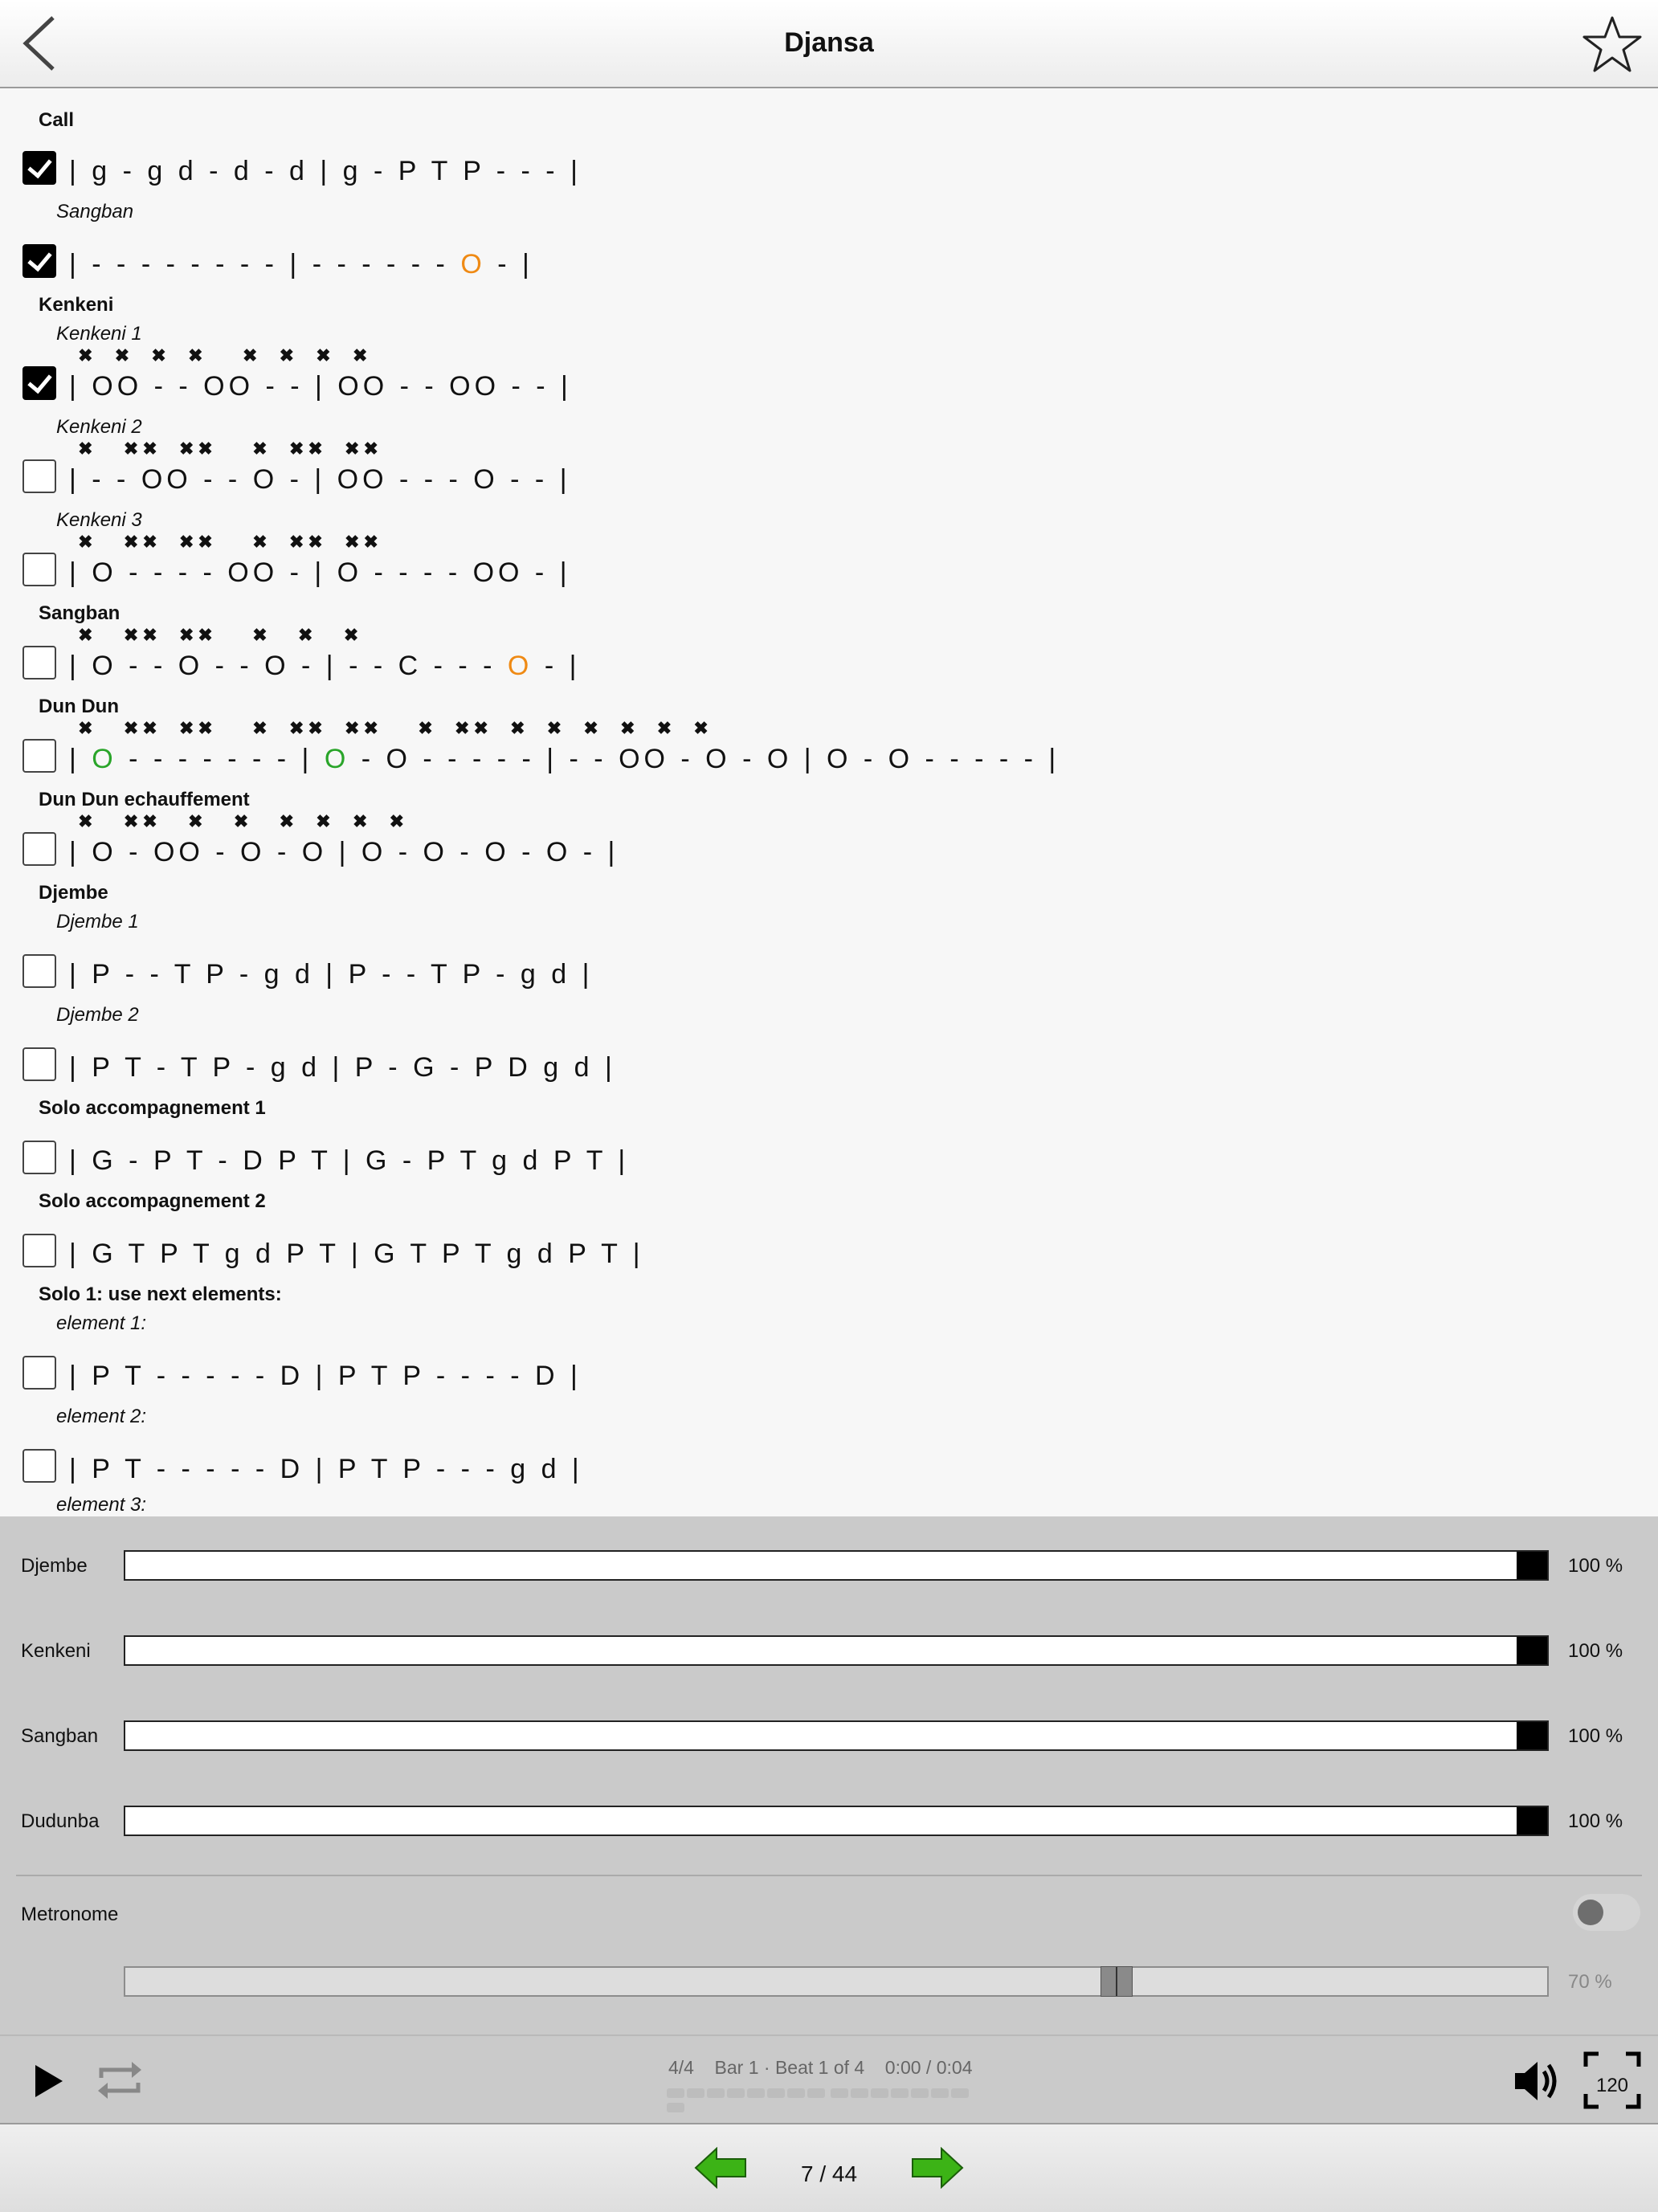  What do you see at coordinates (829, 1481) in the screenshot?
I see `pattern-row-element-2: | P T - - - - - D | P T P - - - g d |` at bounding box center [829, 1481].